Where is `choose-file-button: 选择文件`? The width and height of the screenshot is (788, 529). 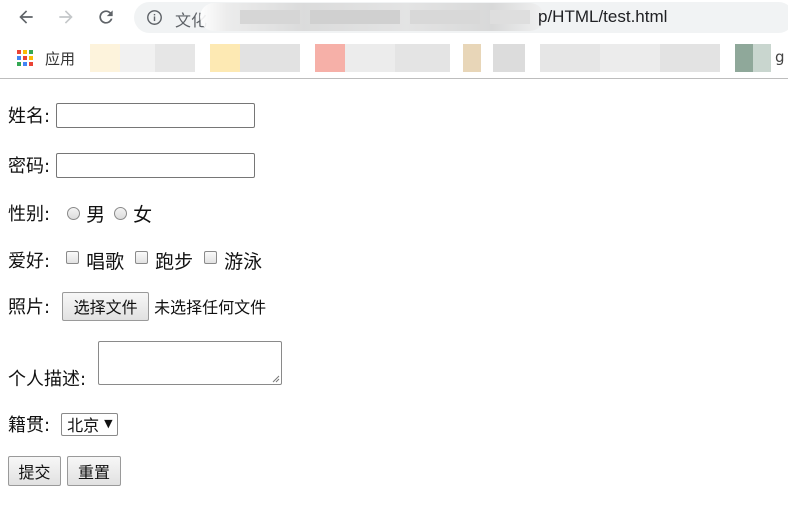 choose-file-button: 选择文件 is located at coordinates (106, 306).